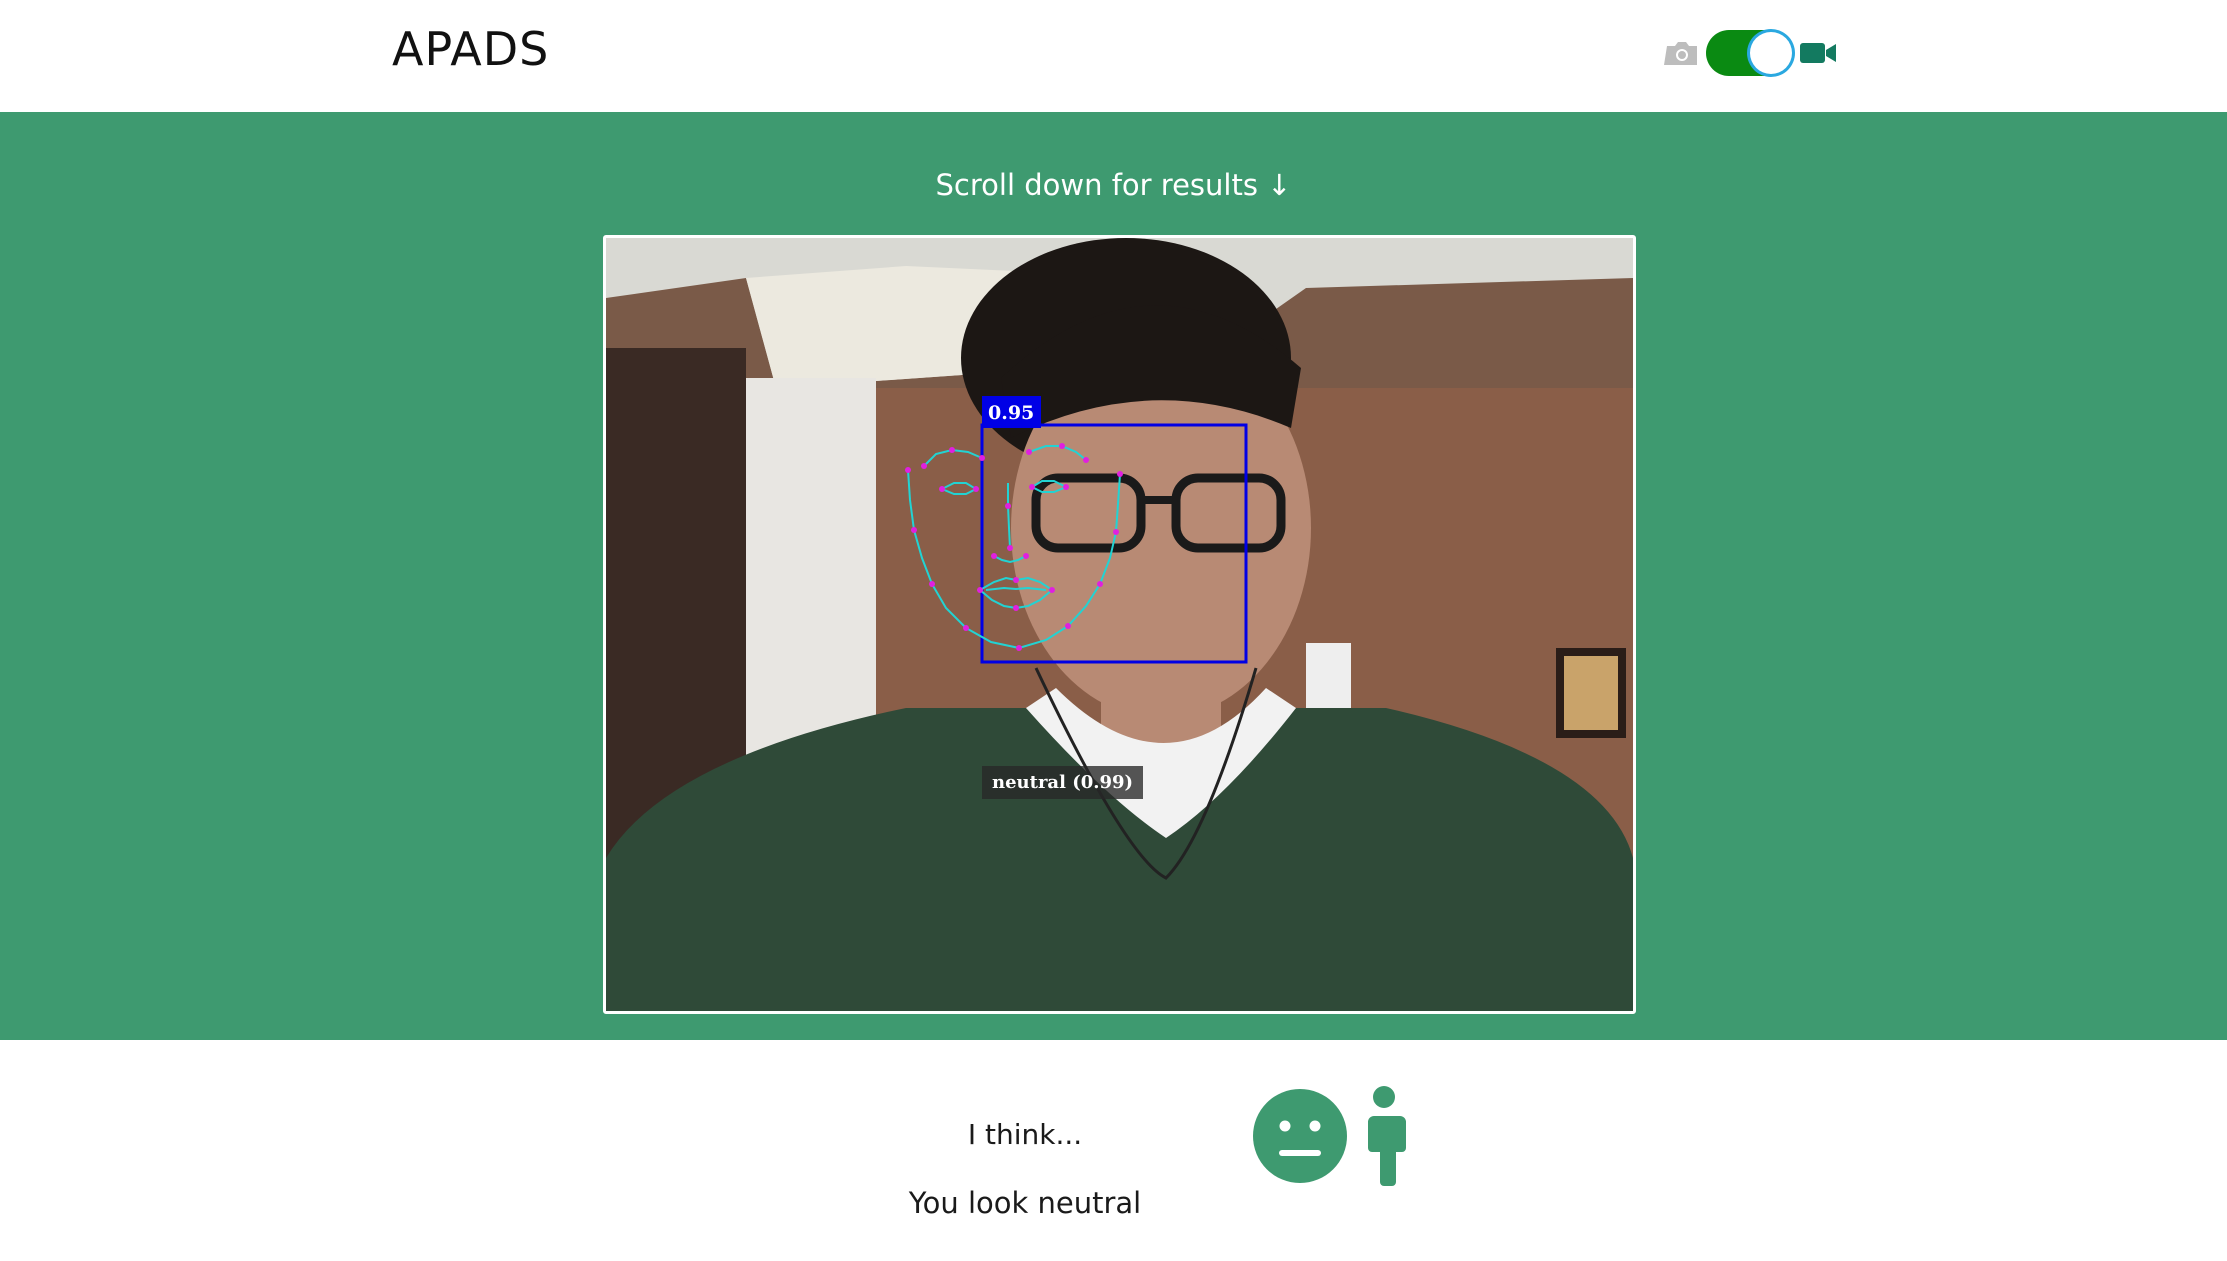  What do you see at coordinates (1063, 782) in the screenshot?
I see `emotion-label: neutral (0.99)` at bounding box center [1063, 782].